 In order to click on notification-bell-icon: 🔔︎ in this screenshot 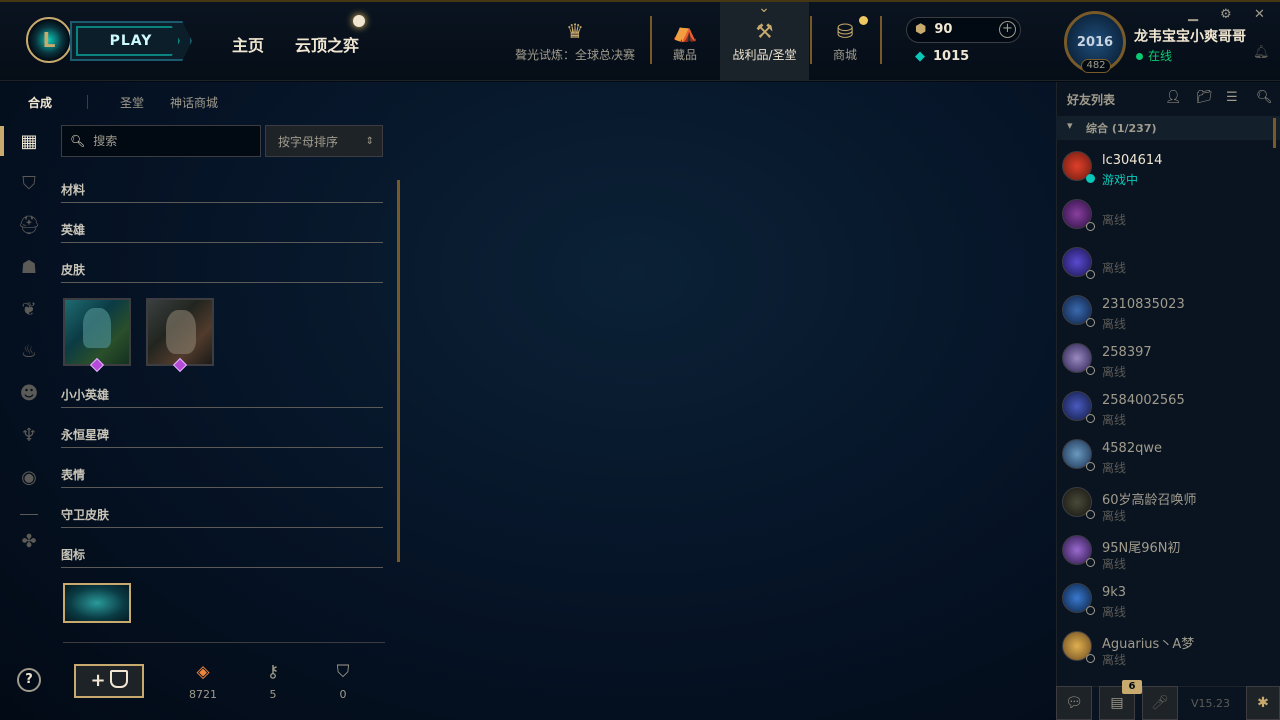, I will do `click(1261, 52)`.